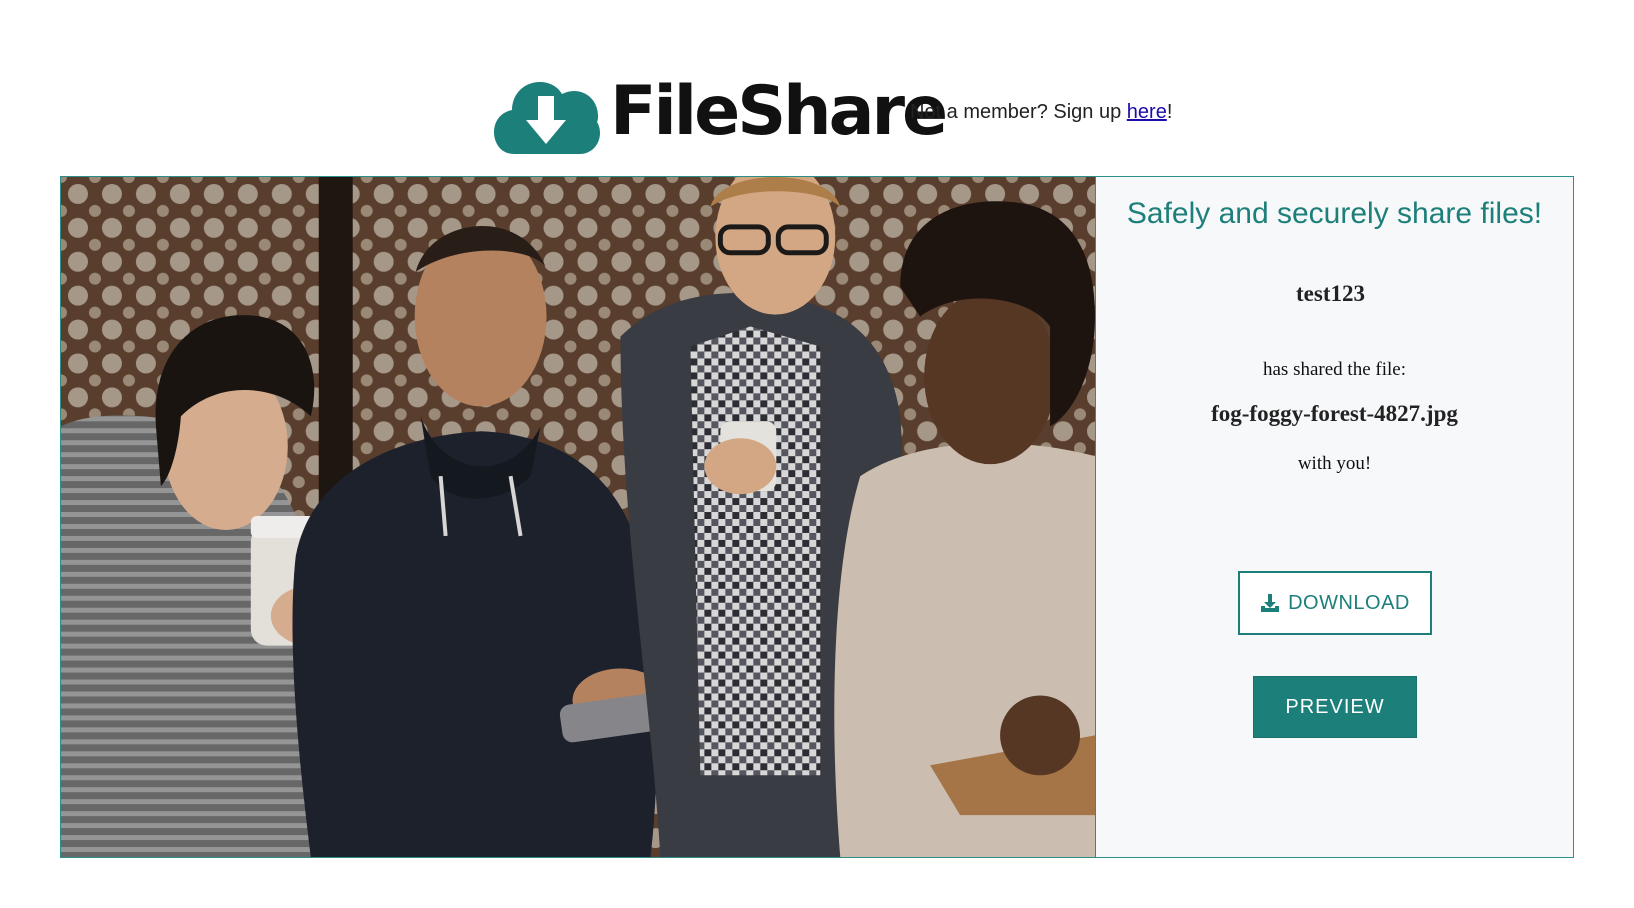 The image size is (1634, 908). What do you see at coordinates (1334, 213) in the screenshot?
I see `tagline: Safely and securely share files!` at bounding box center [1334, 213].